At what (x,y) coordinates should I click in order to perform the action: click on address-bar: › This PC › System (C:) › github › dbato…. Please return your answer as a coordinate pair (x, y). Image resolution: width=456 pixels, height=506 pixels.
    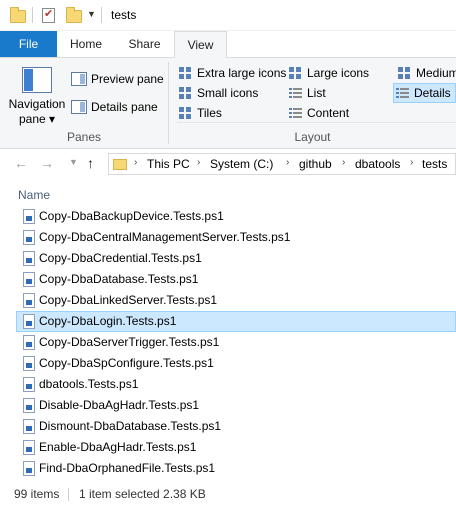
    Looking at the image, I should click on (282, 164).